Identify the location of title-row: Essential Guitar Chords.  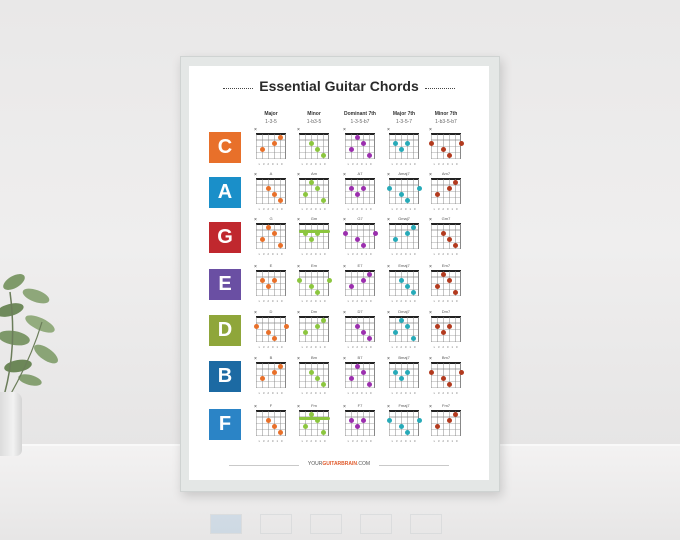
(339, 88).